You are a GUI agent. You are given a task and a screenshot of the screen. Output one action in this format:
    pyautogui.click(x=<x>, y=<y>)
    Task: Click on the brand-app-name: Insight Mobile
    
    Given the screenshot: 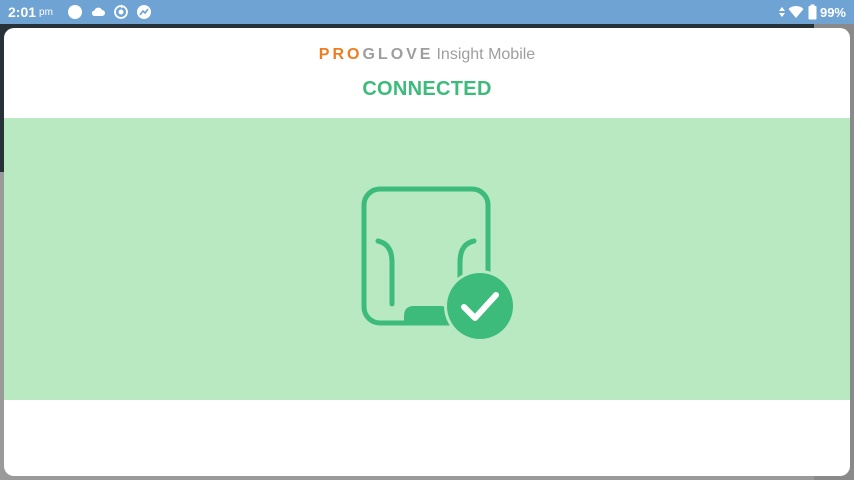 What is the action you would take?
    pyautogui.click(x=486, y=54)
    